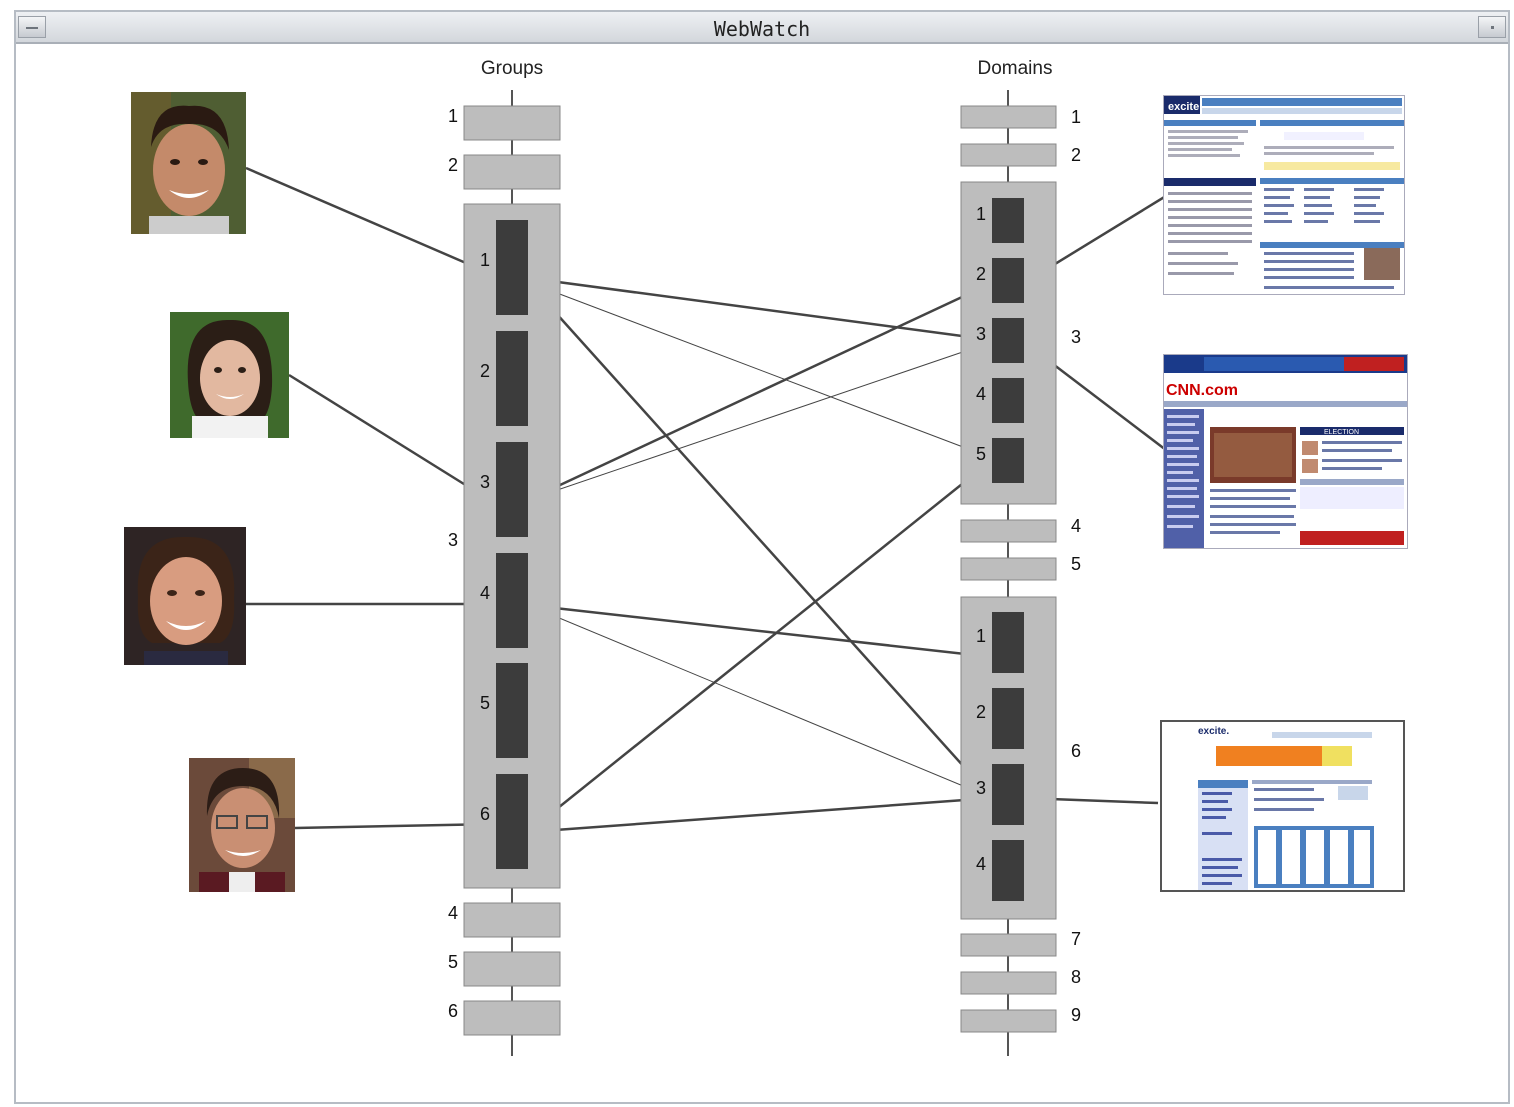 Image resolution: width=1514 pixels, height=1107 pixels. What do you see at coordinates (981, 712) in the screenshot?
I see `domain-6-subitem-label-2: 2` at bounding box center [981, 712].